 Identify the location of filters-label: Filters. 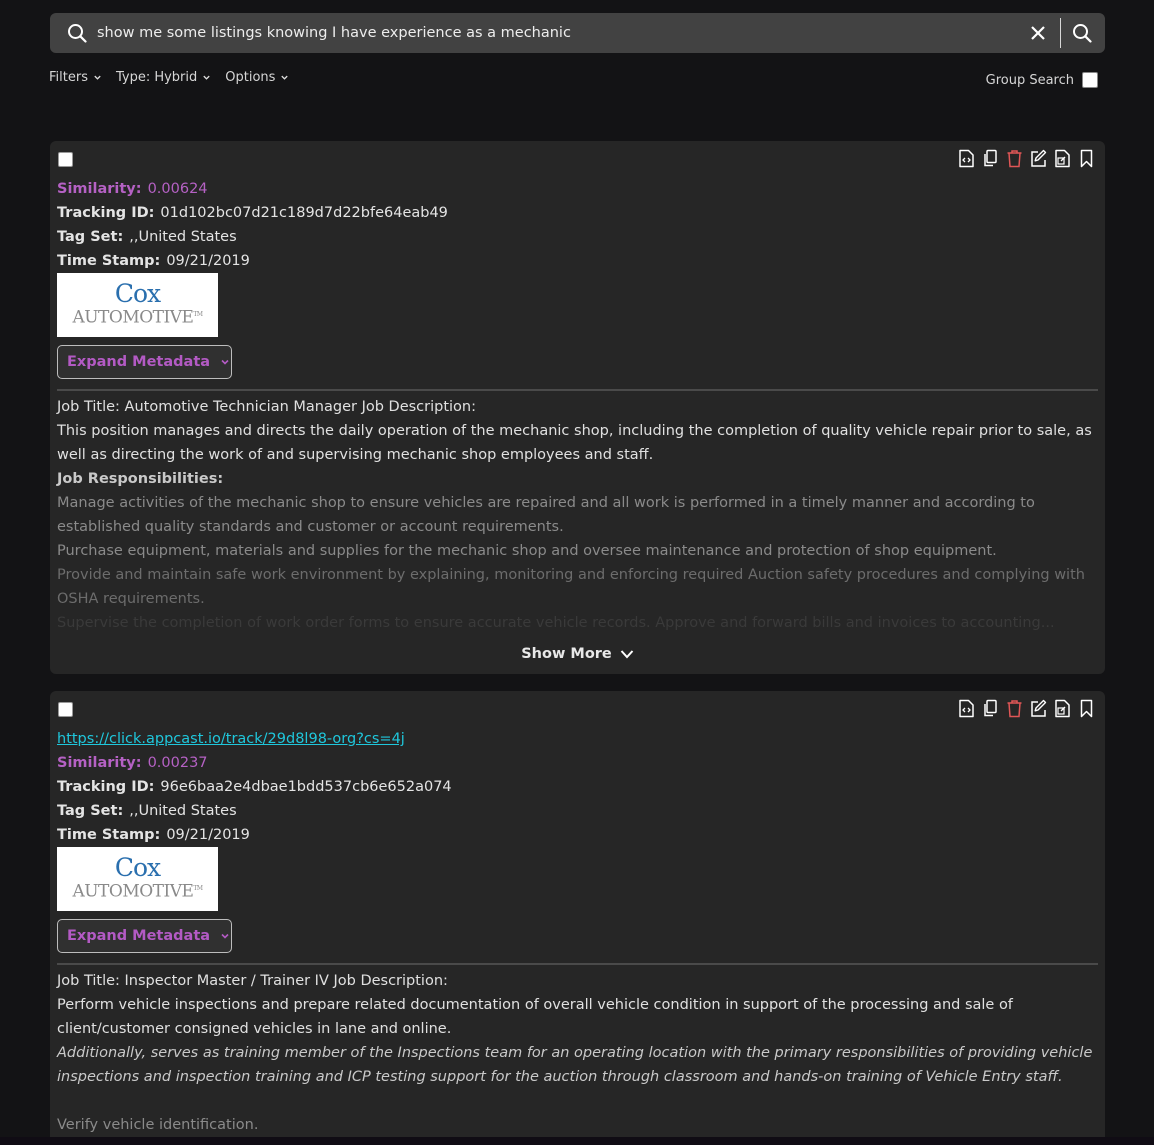
(68, 77).